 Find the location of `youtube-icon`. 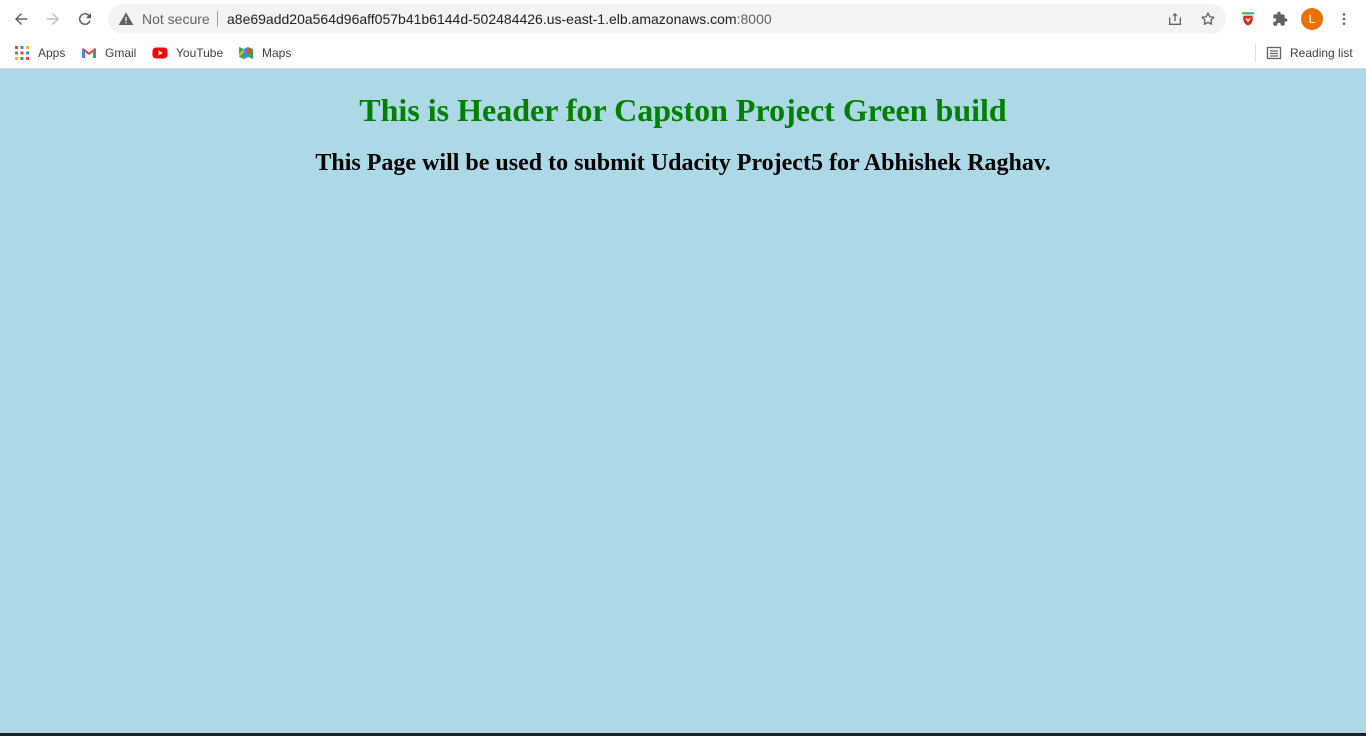

youtube-icon is located at coordinates (160, 53).